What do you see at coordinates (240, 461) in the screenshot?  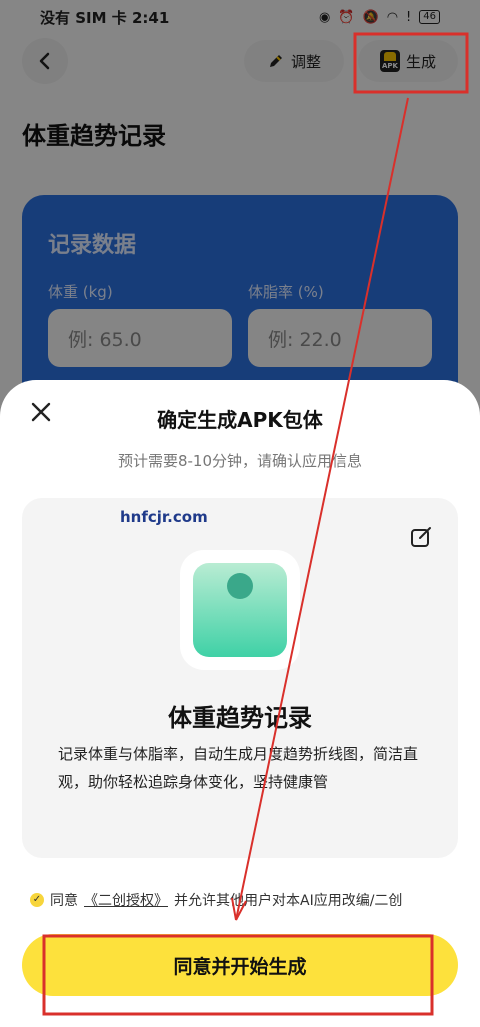 I see `sheet-subtitle: 预计需要8-10分钟，请确认应用信息` at bounding box center [240, 461].